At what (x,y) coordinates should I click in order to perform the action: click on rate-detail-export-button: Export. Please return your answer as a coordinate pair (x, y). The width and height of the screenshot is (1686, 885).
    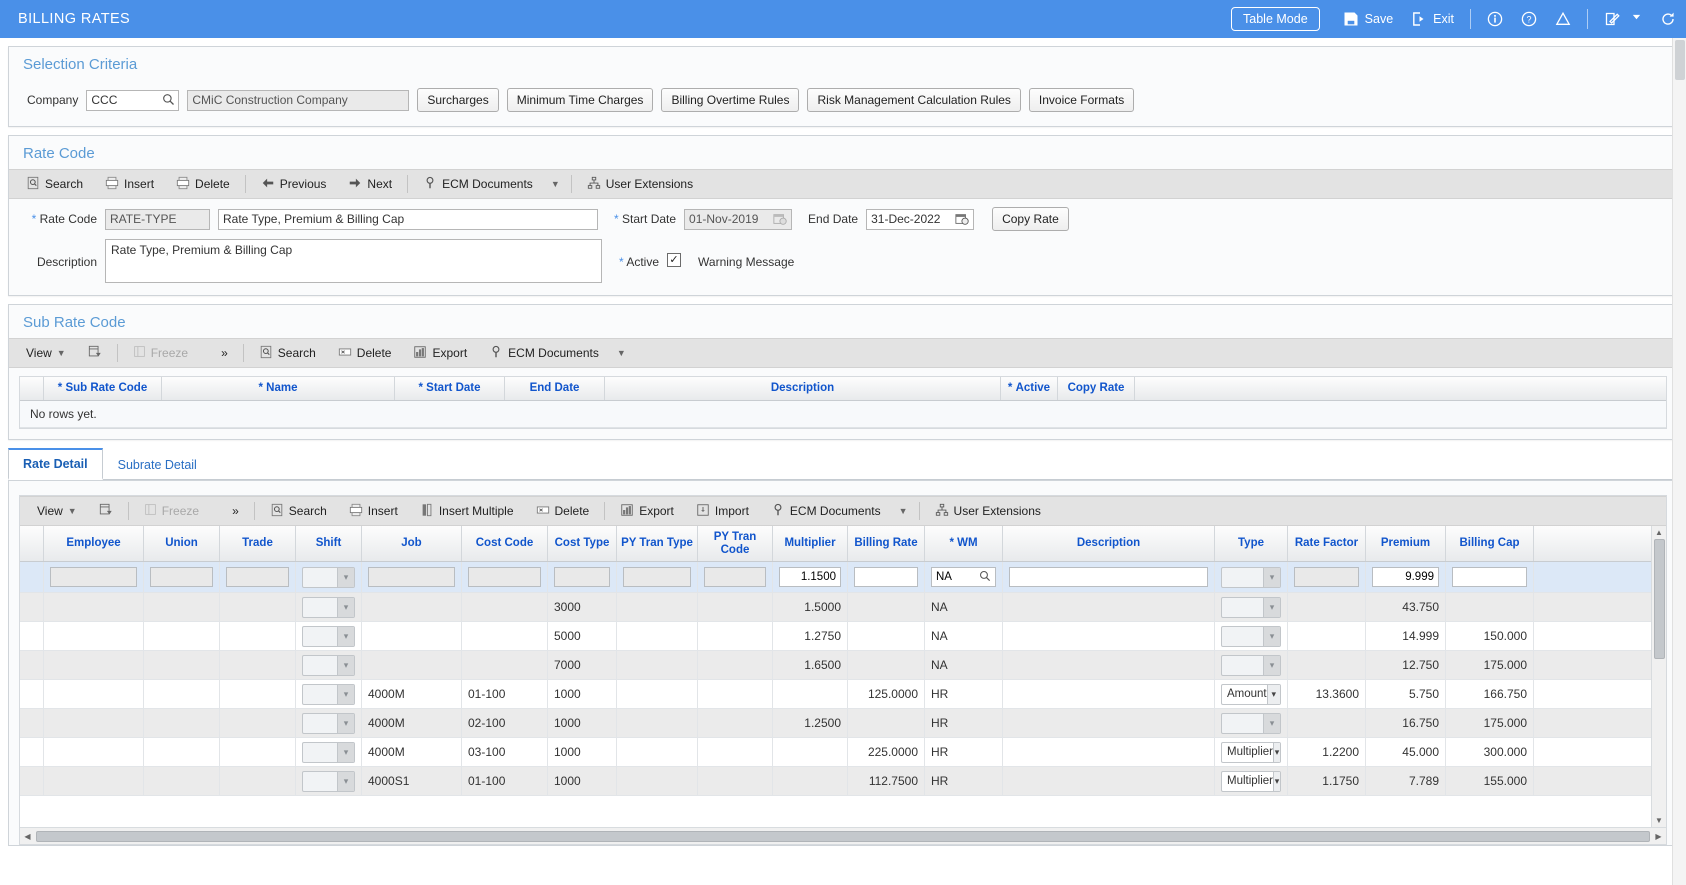
    Looking at the image, I should click on (647, 511).